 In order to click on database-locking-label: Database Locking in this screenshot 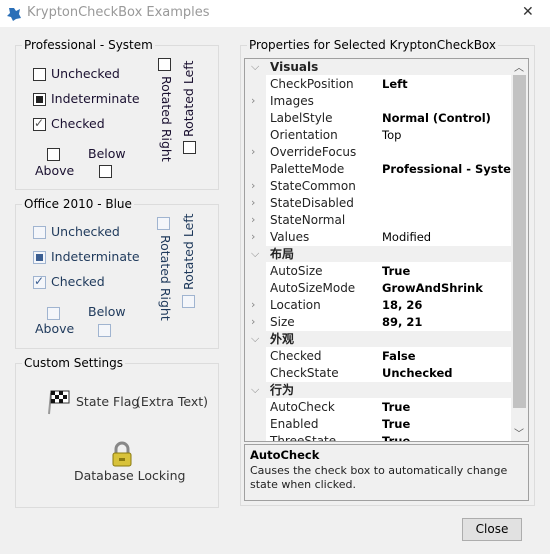, I will do `click(129, 475)`.